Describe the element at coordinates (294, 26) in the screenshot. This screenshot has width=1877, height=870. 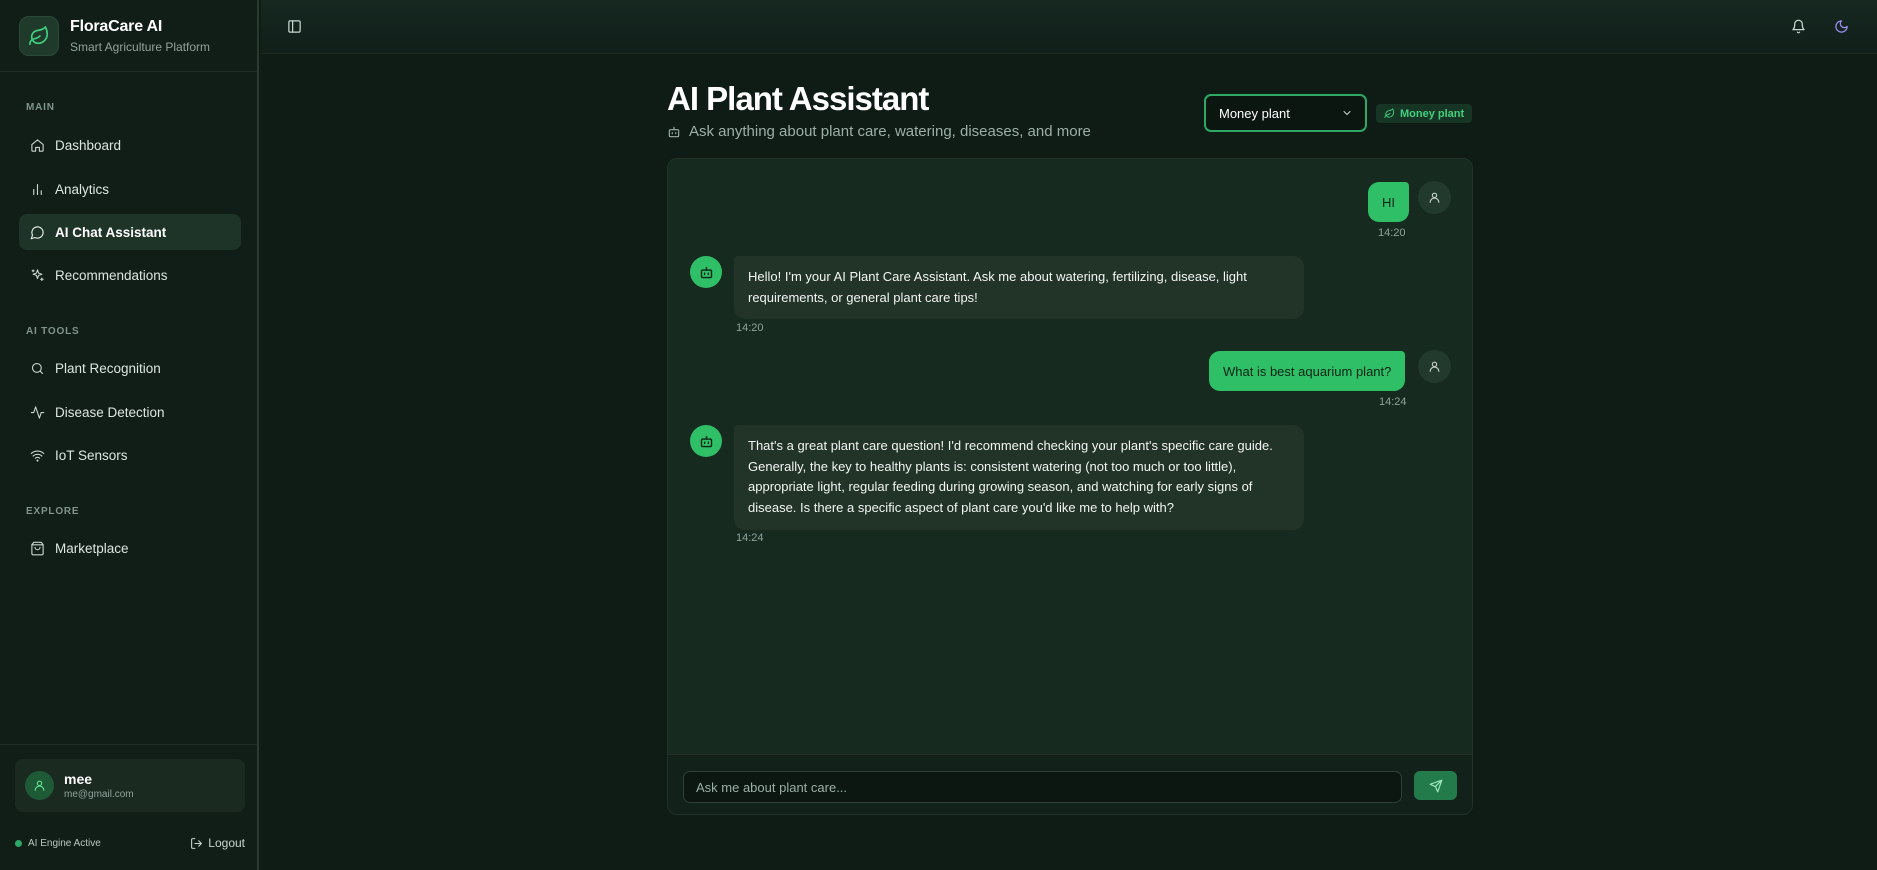
I see `sidebar-toggle-icon` at that location.